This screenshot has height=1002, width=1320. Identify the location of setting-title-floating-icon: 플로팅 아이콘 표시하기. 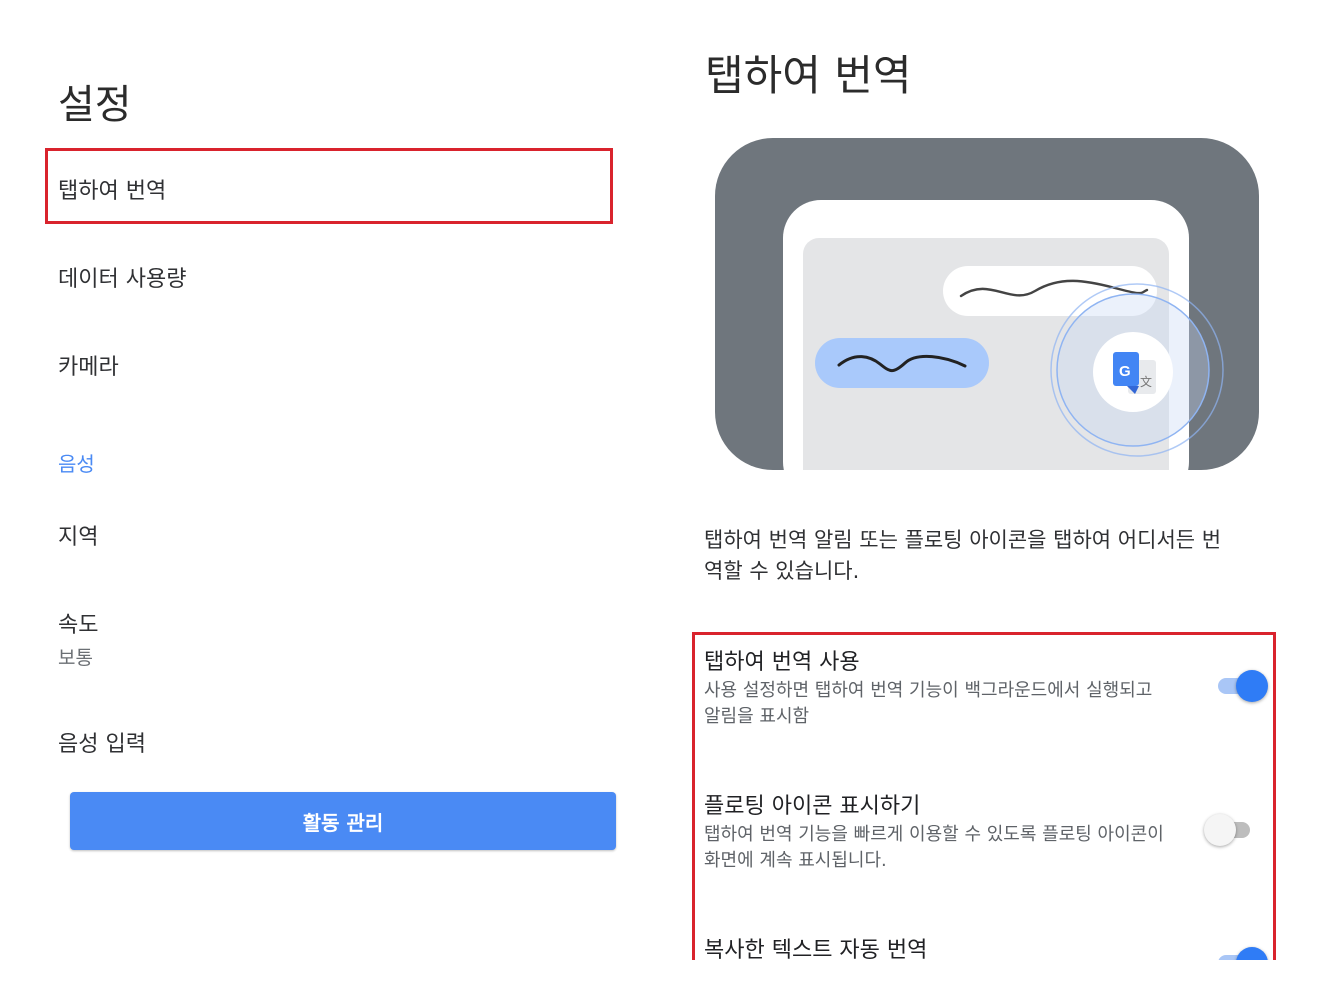
(812, 806).